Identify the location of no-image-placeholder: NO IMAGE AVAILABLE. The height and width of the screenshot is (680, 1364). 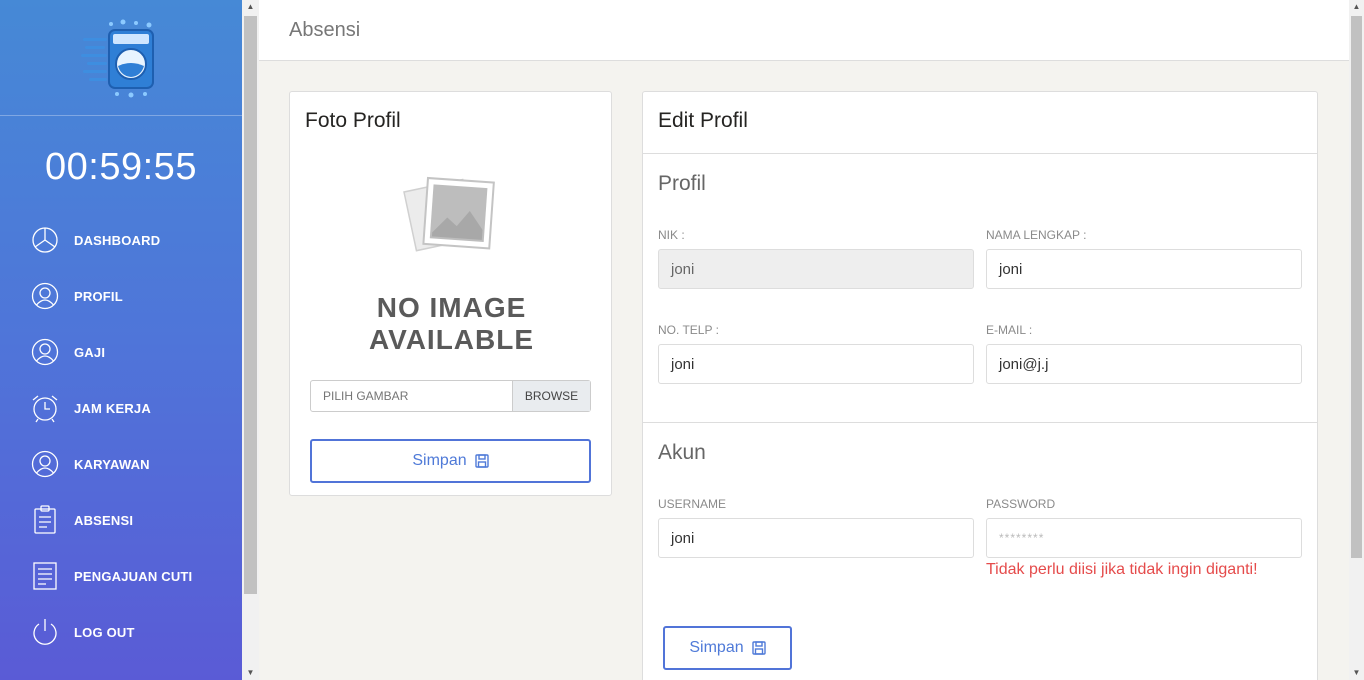
(450, 263).